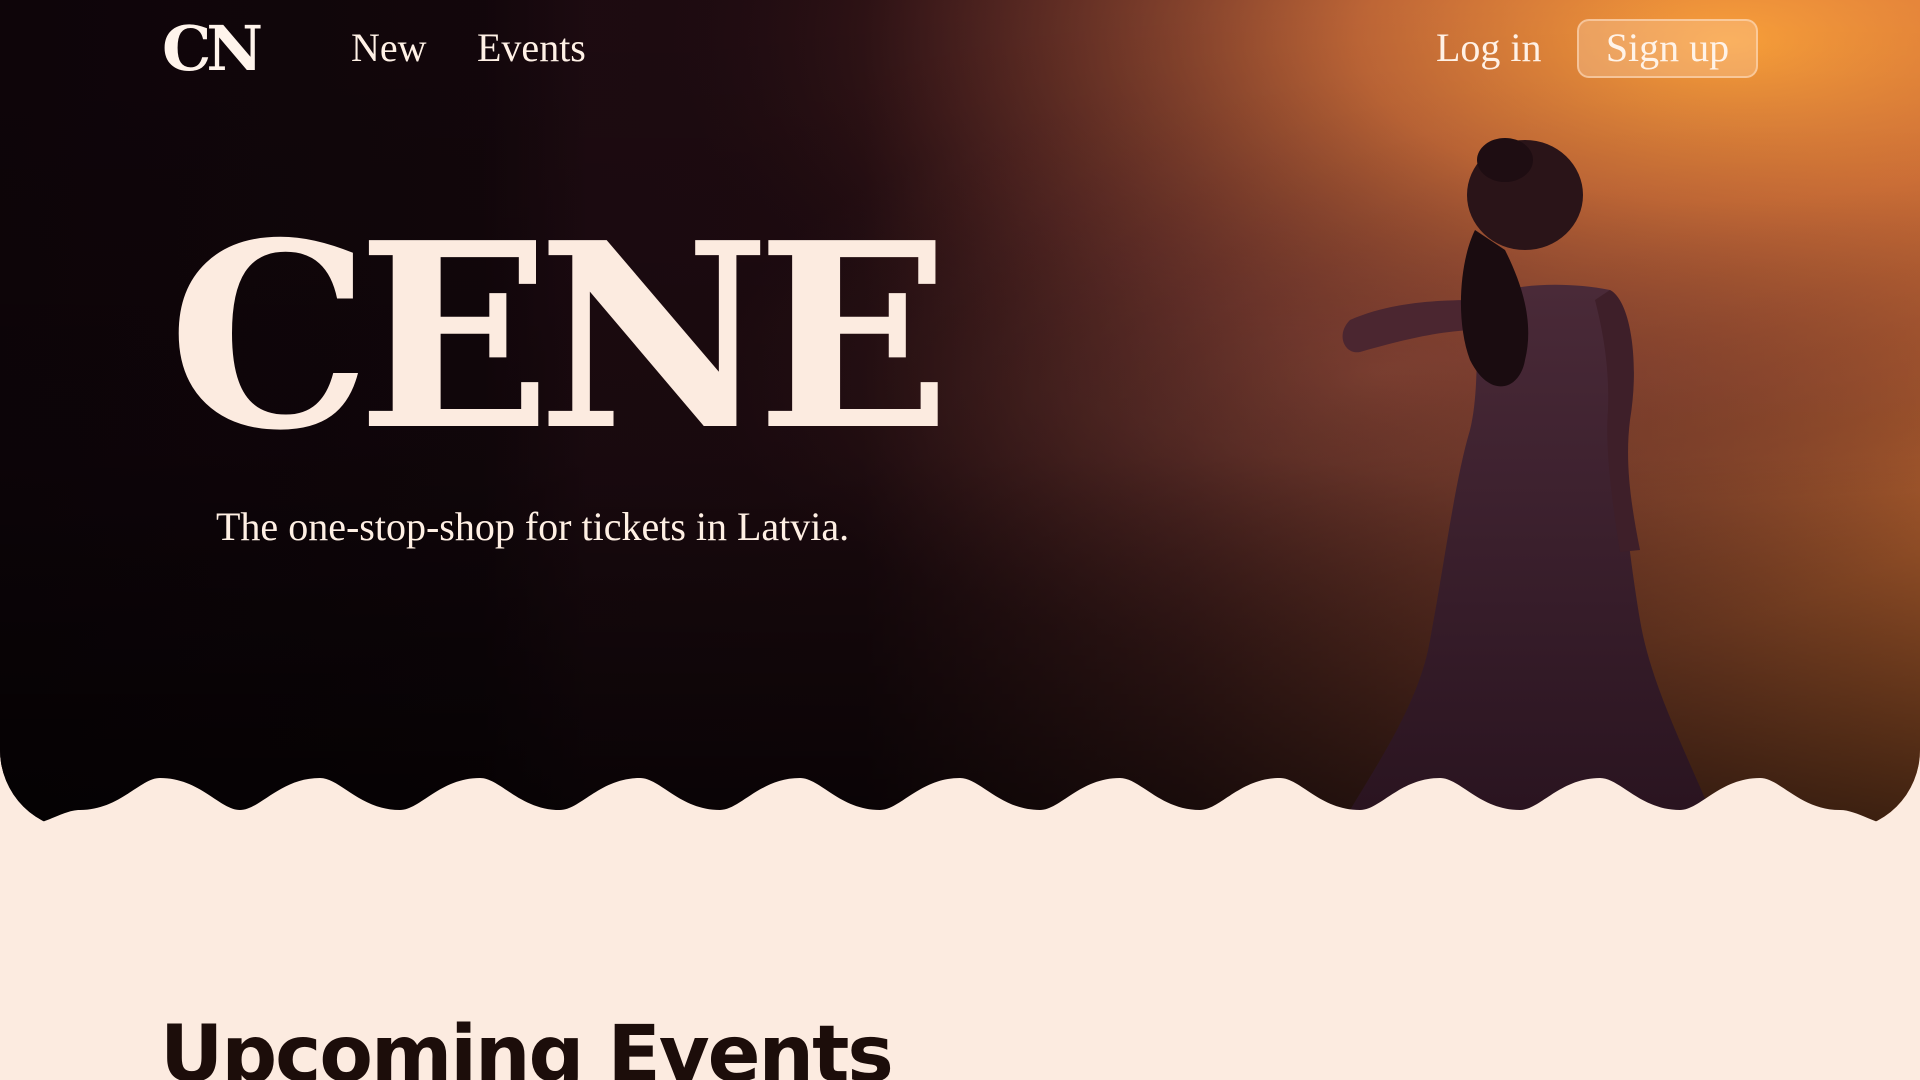  Describe the element at coordinates (1489, 48) in the screenshot. I see `login-link: Log in` at that location.